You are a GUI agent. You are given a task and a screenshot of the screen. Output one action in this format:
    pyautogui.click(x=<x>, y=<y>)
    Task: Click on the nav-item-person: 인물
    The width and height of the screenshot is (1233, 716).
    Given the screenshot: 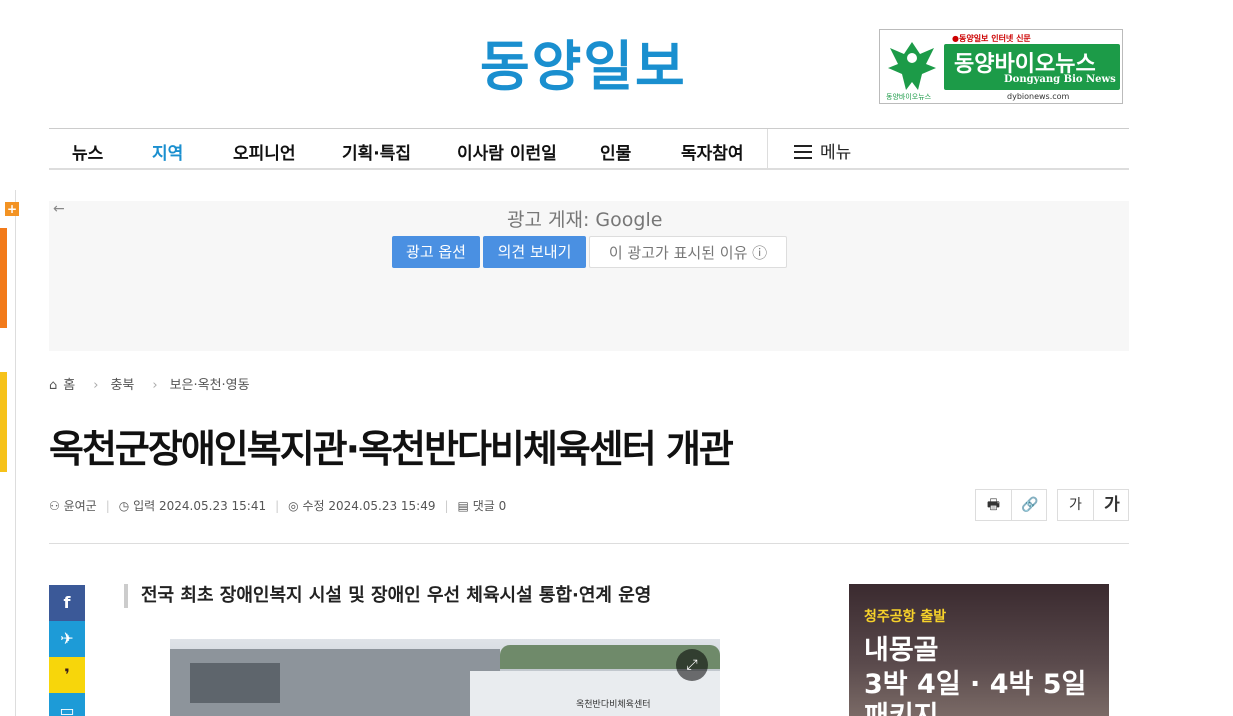 What is the action you would take?
    pyautogui.click(x=615, y=151)
    